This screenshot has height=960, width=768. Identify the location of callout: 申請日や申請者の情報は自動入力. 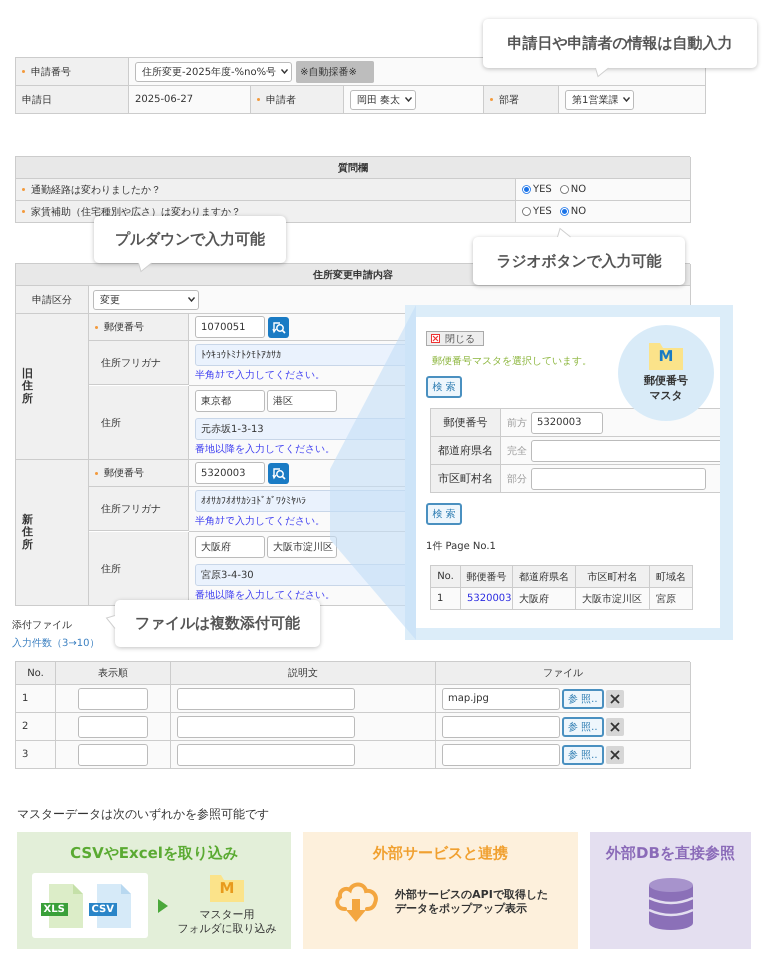
(620, 43).